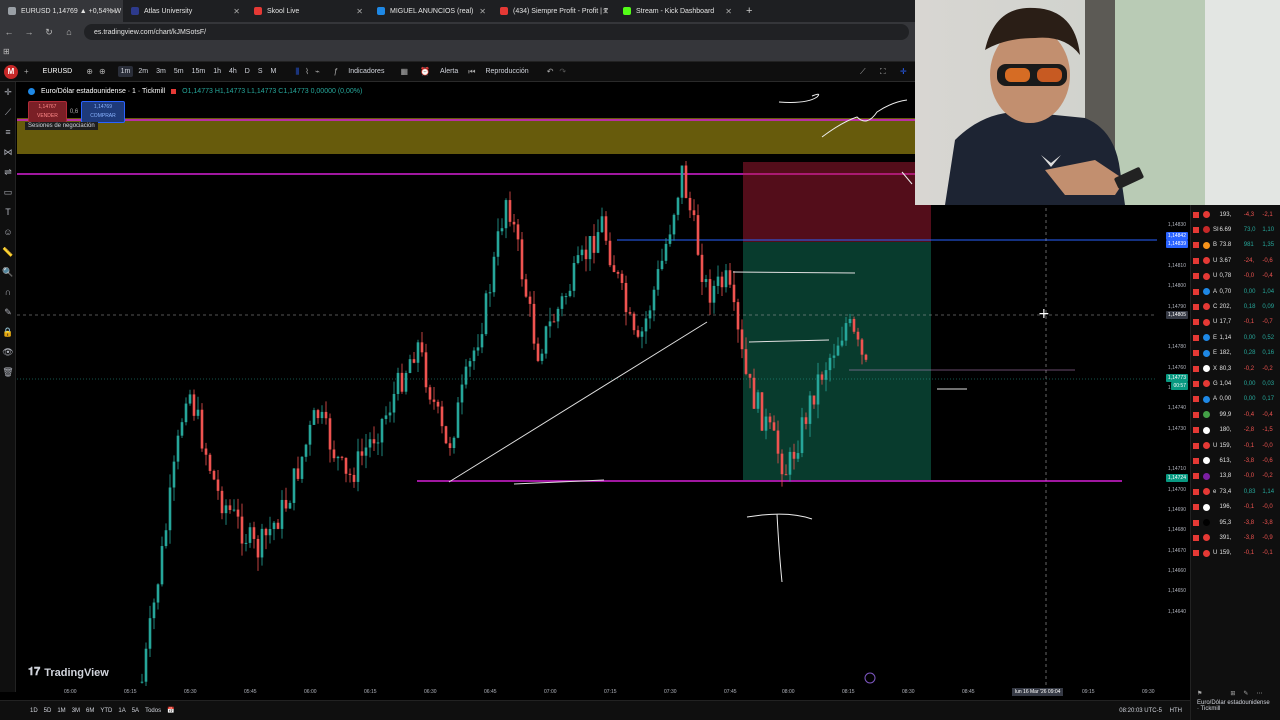 The width and height of the screenshot is (1280, 720). I want to click on shapes-tool-icon: ▭, so click(8, 192).